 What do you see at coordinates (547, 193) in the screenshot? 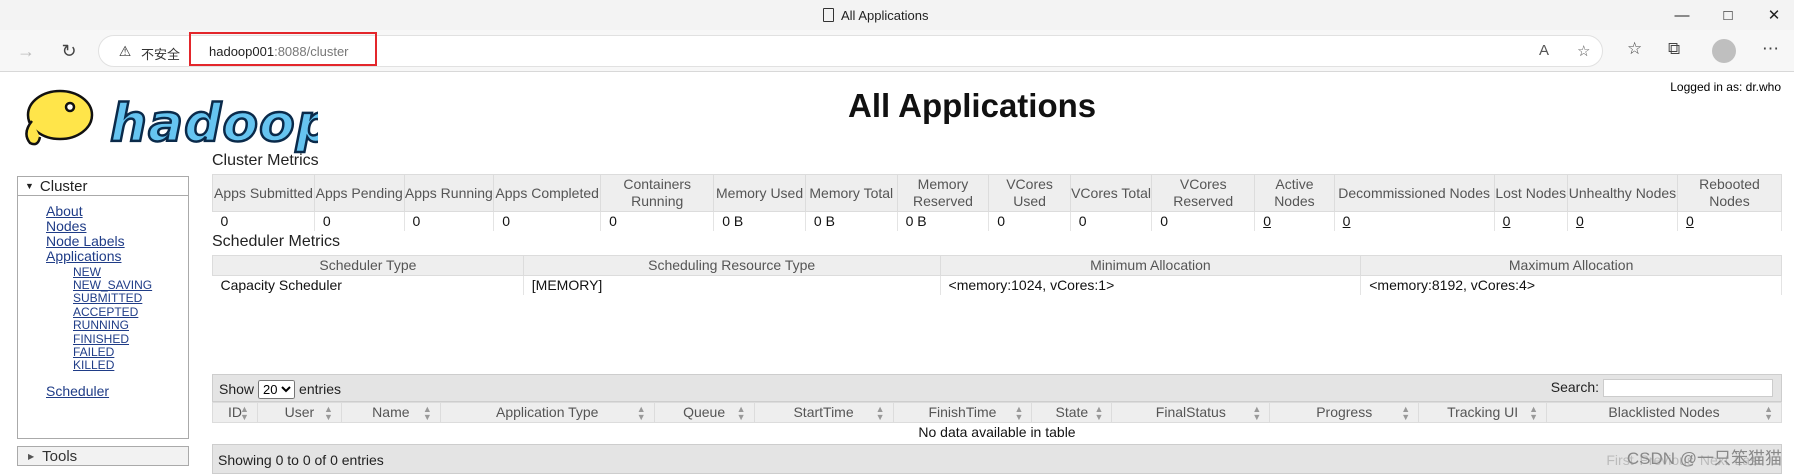
I see `cm-header: Apps Completed` at bounding box center [547, 193].